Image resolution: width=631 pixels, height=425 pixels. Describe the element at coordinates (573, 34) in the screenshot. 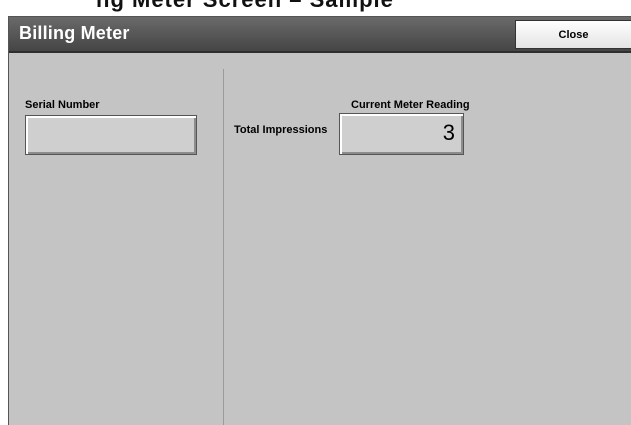

I see `close-button: Close` at that location.